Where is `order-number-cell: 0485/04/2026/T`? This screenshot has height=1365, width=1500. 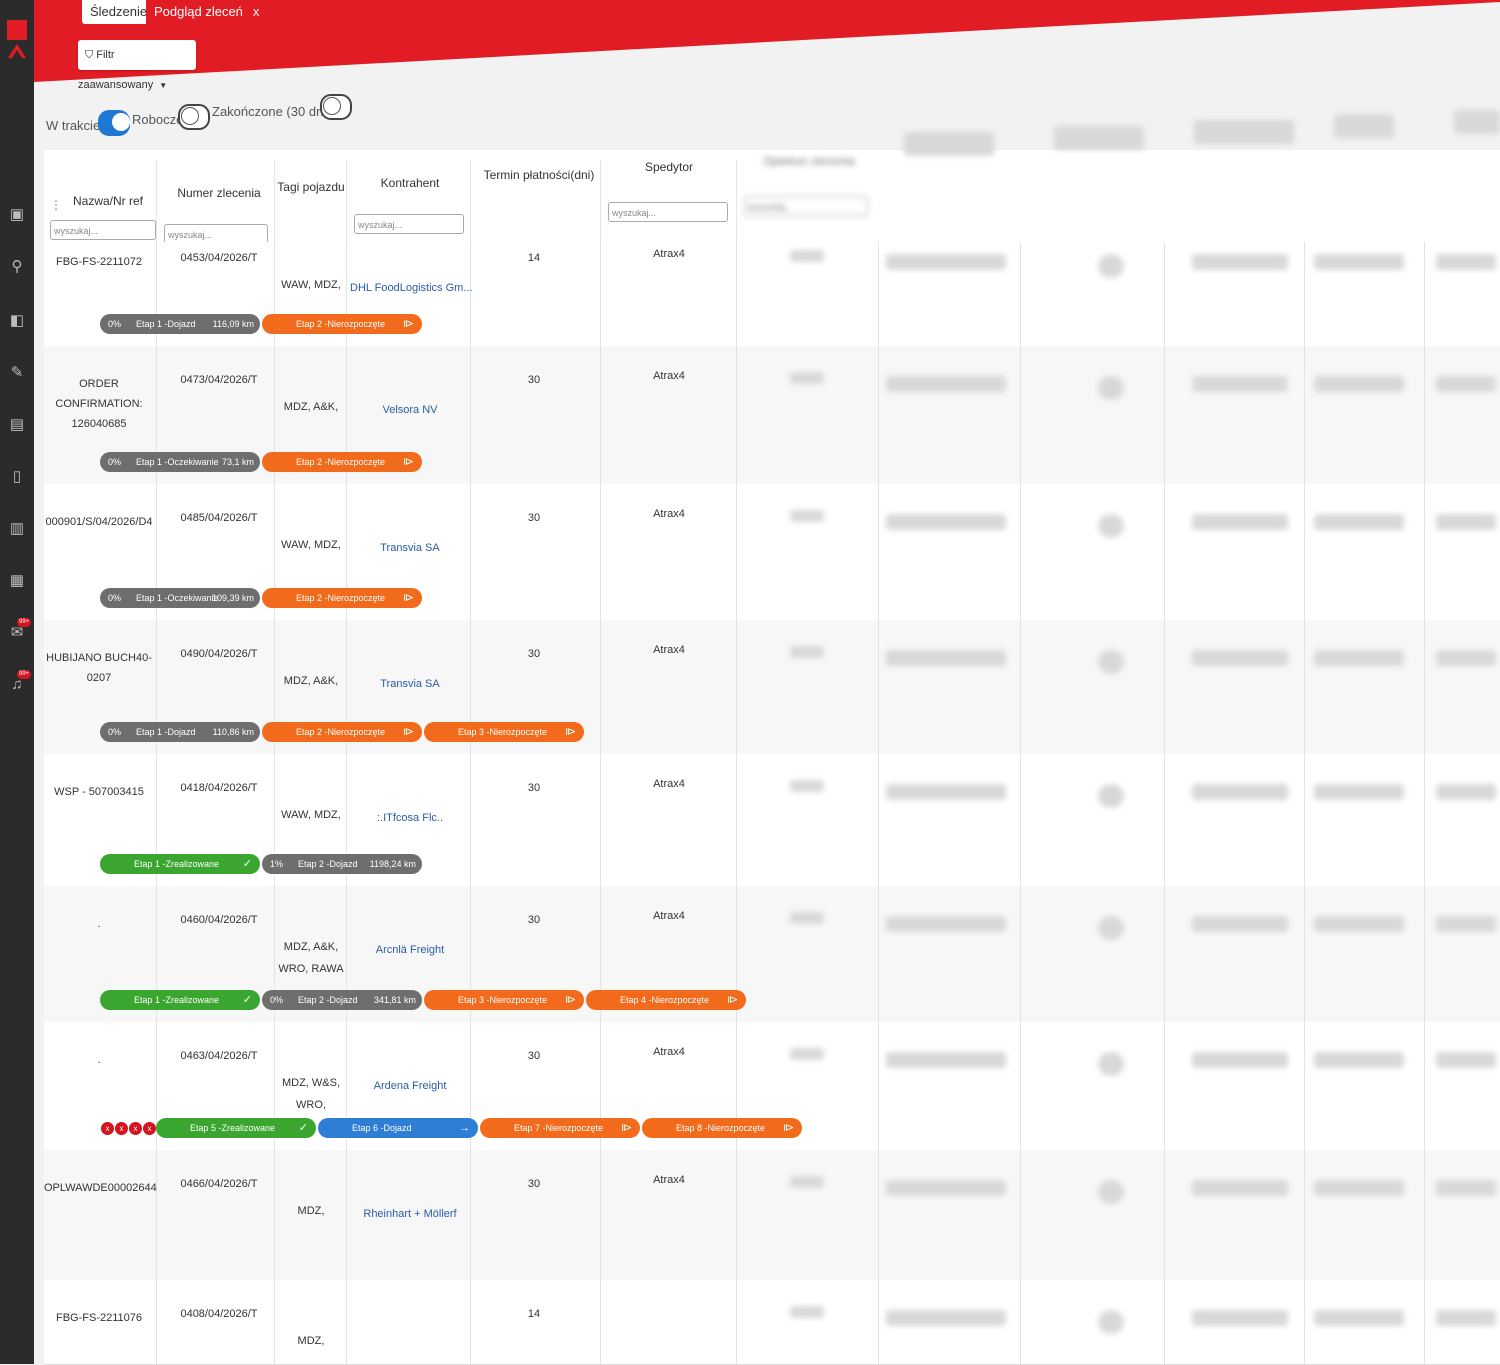 order-number-cell: 0485/04/2026/T is located at coordinates (219, 518).